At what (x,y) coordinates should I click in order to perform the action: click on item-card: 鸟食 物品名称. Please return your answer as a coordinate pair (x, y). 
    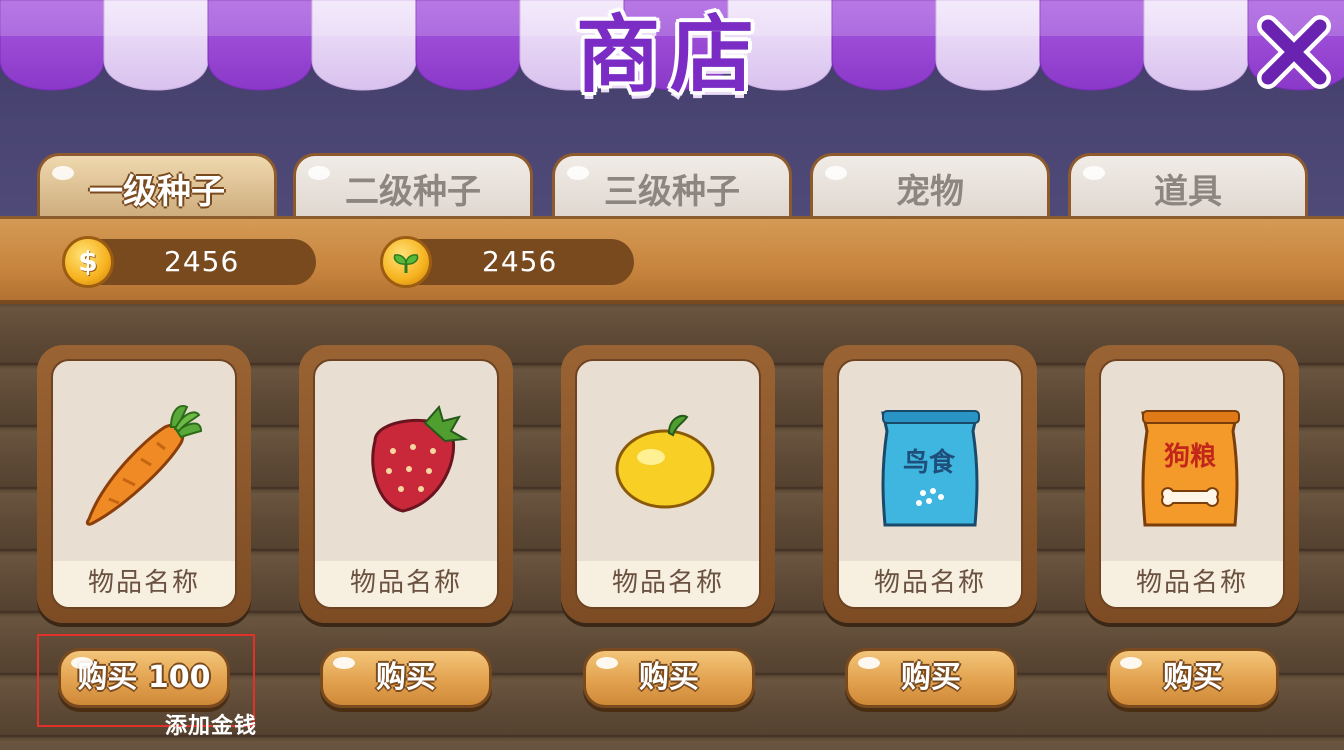
    Looking at the image, I should click on (930, 484).